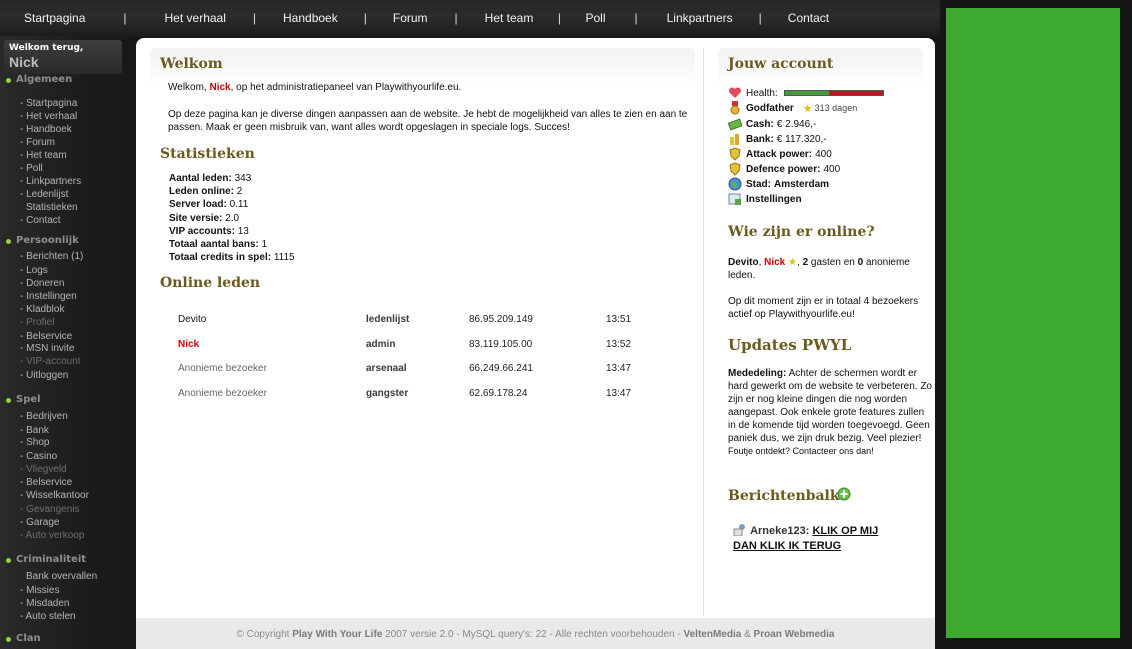  I want to click on sidebar-item-bank-overvallen: Bank overvallen, so click(61, 576).